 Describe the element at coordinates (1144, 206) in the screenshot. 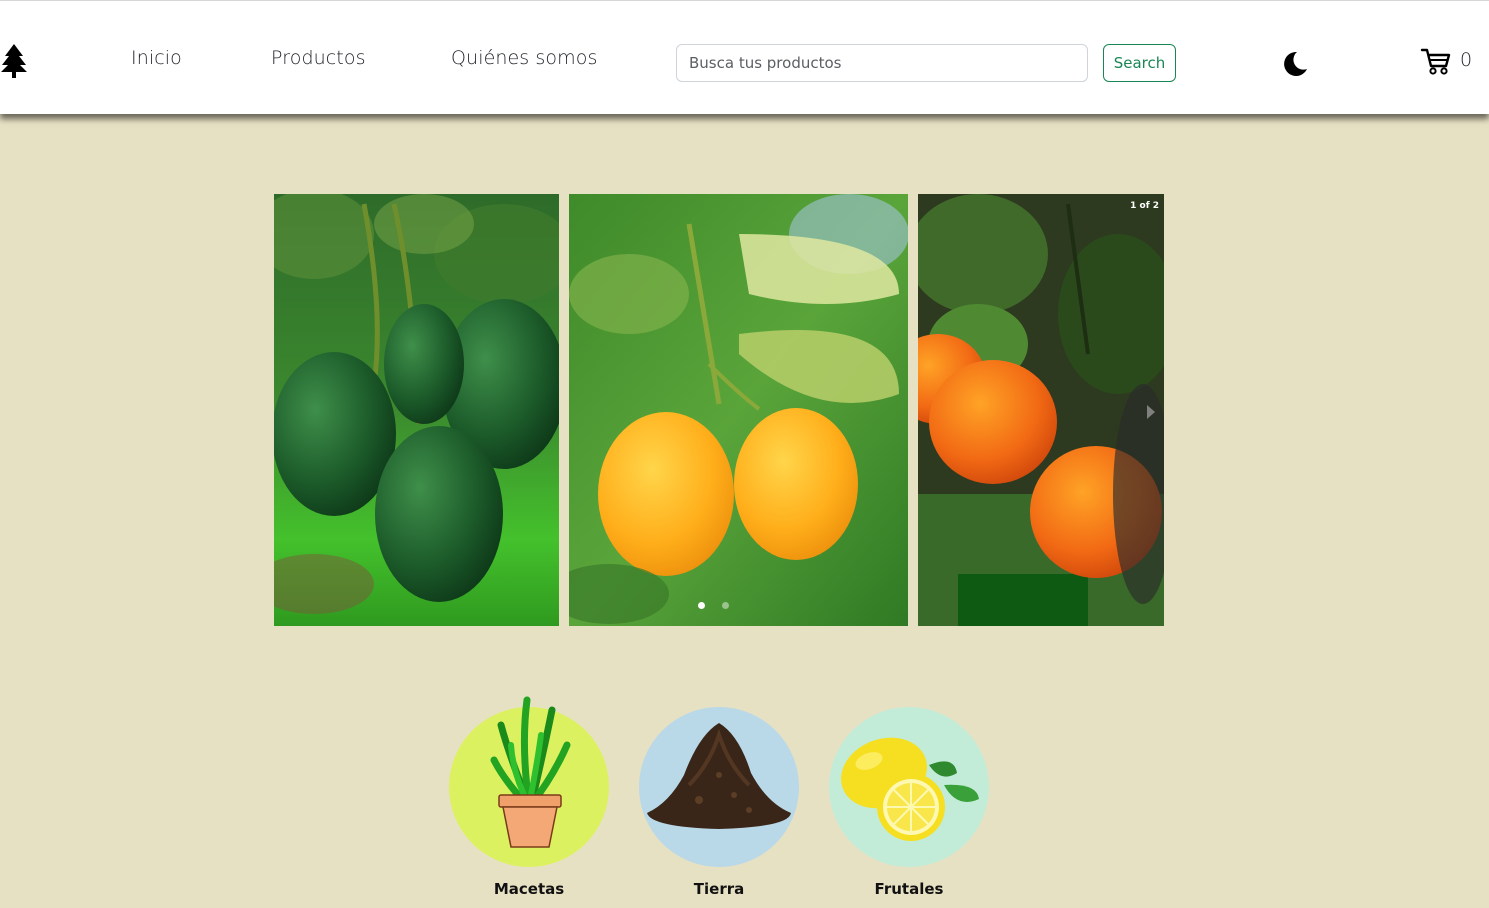

I see `slide-counter: 1 of 2` at that location.